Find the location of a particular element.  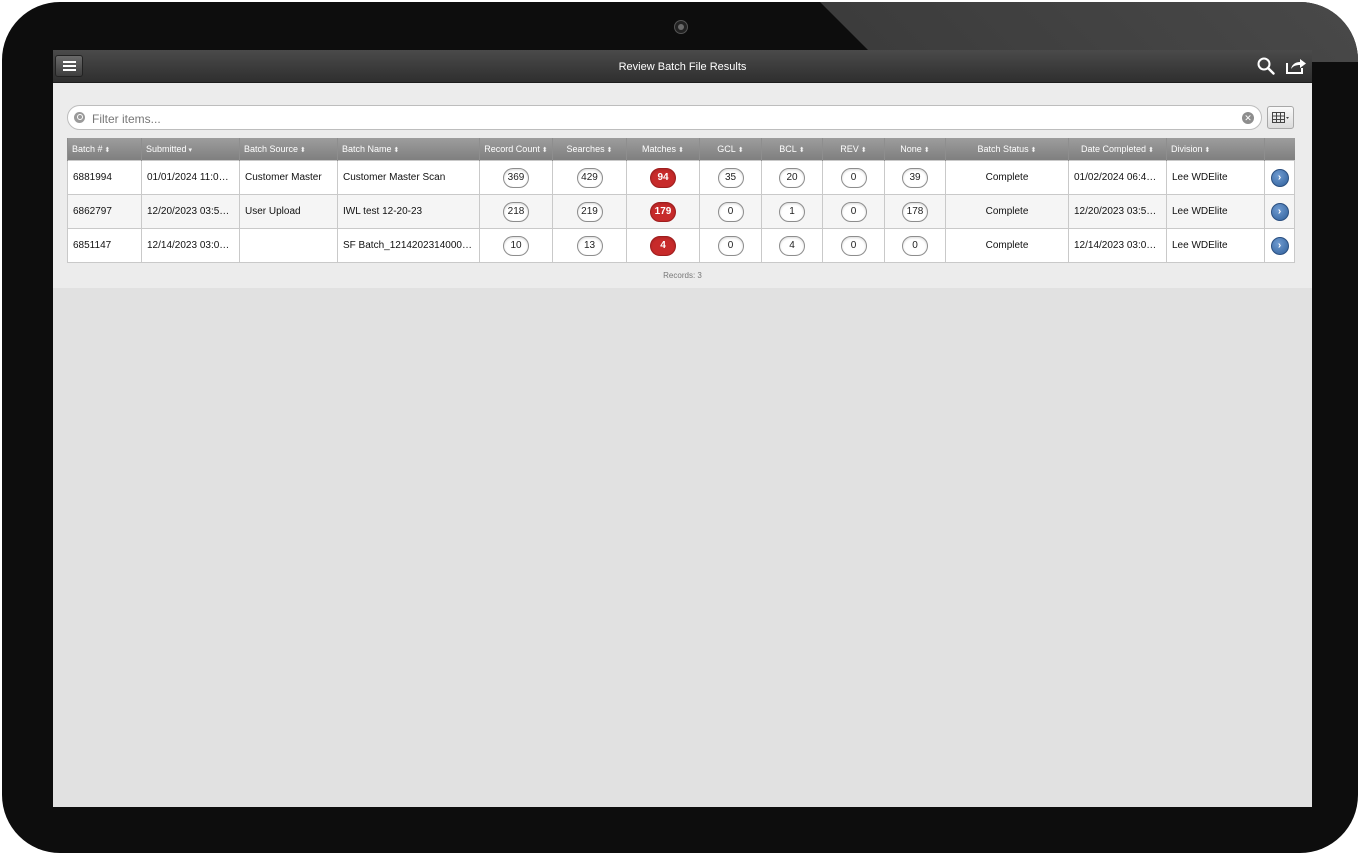

column-header: BCL ⬍ is located at coordinates (792, 149).